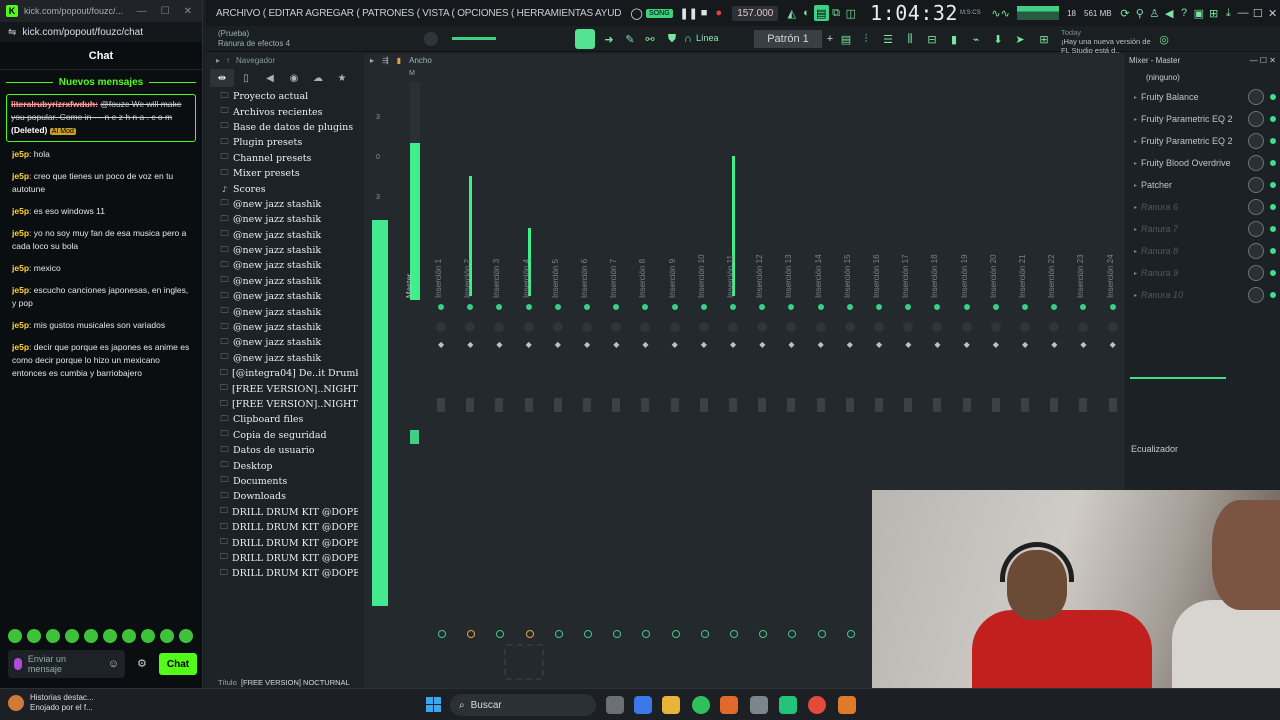 The height and width of the screenshot is (720, 1280). Describe the element at coordinates (866, 39) in the screenshot. I see `piano-roll-icon: ⫶` at that location.